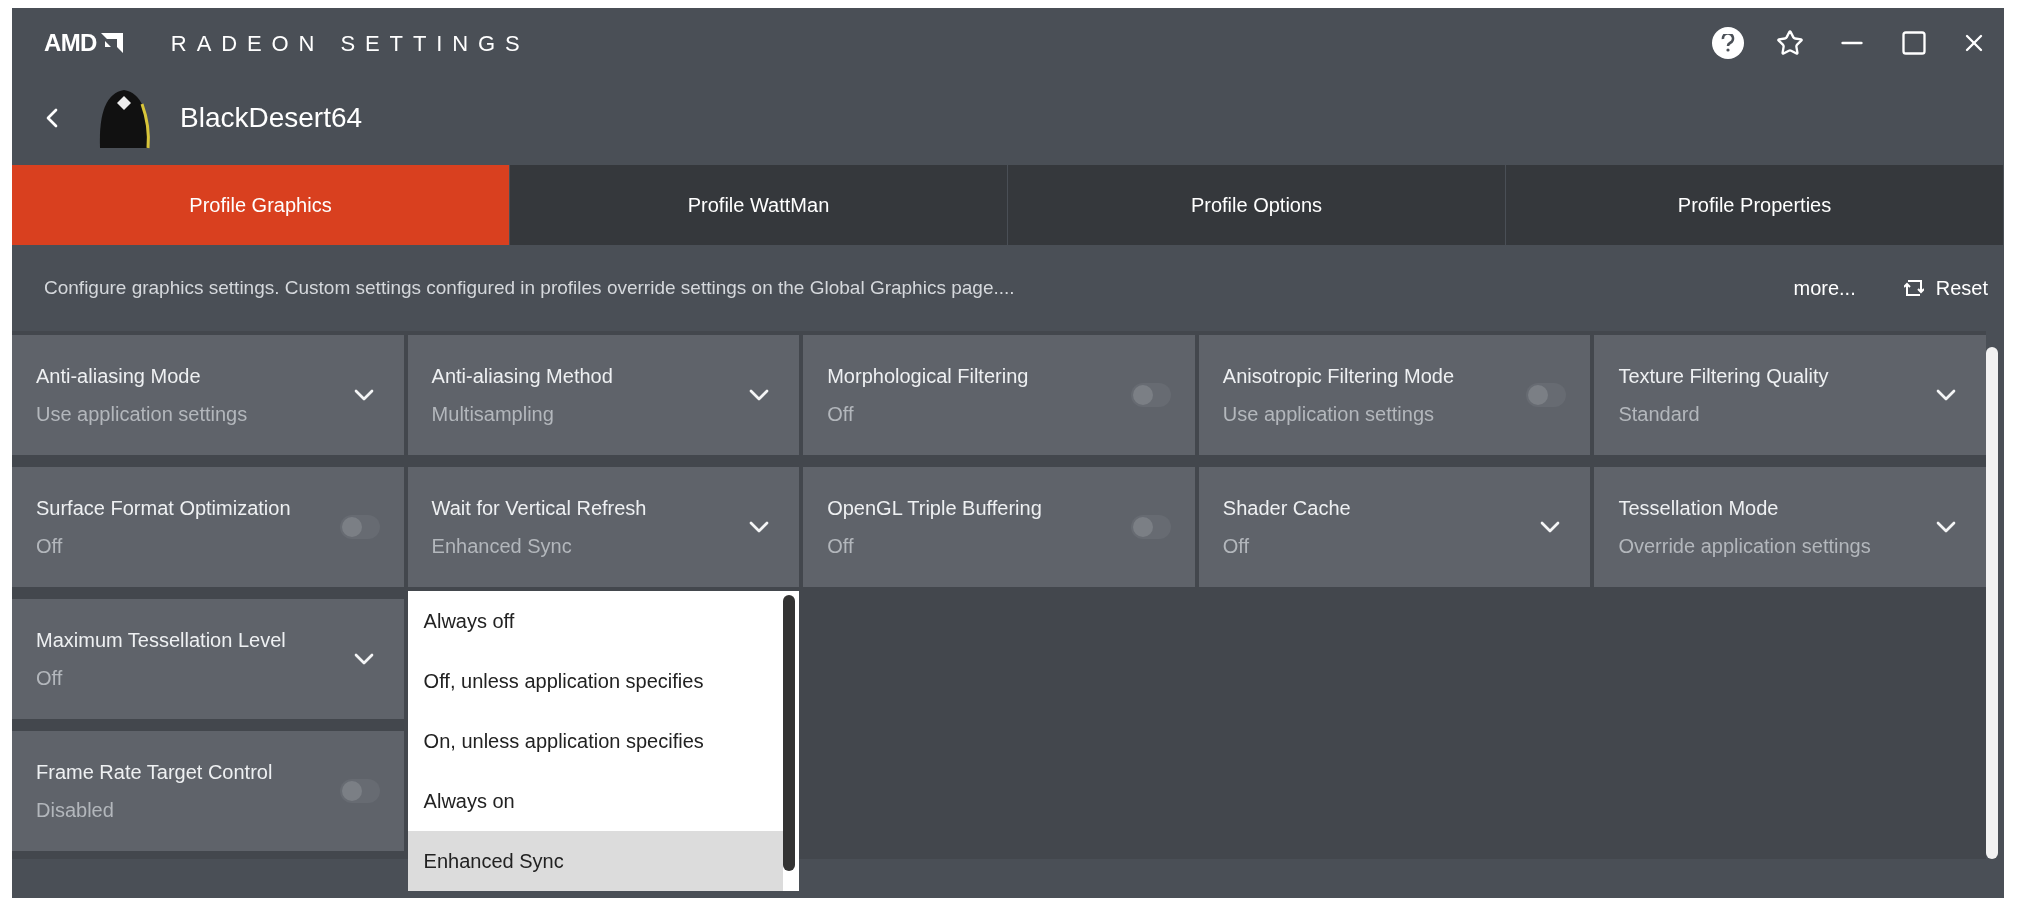  What do you see at coordinates (1287, 508) in the screenshot?
I see `setting-title: Shader Cache` at bounding box center [1287, 508].